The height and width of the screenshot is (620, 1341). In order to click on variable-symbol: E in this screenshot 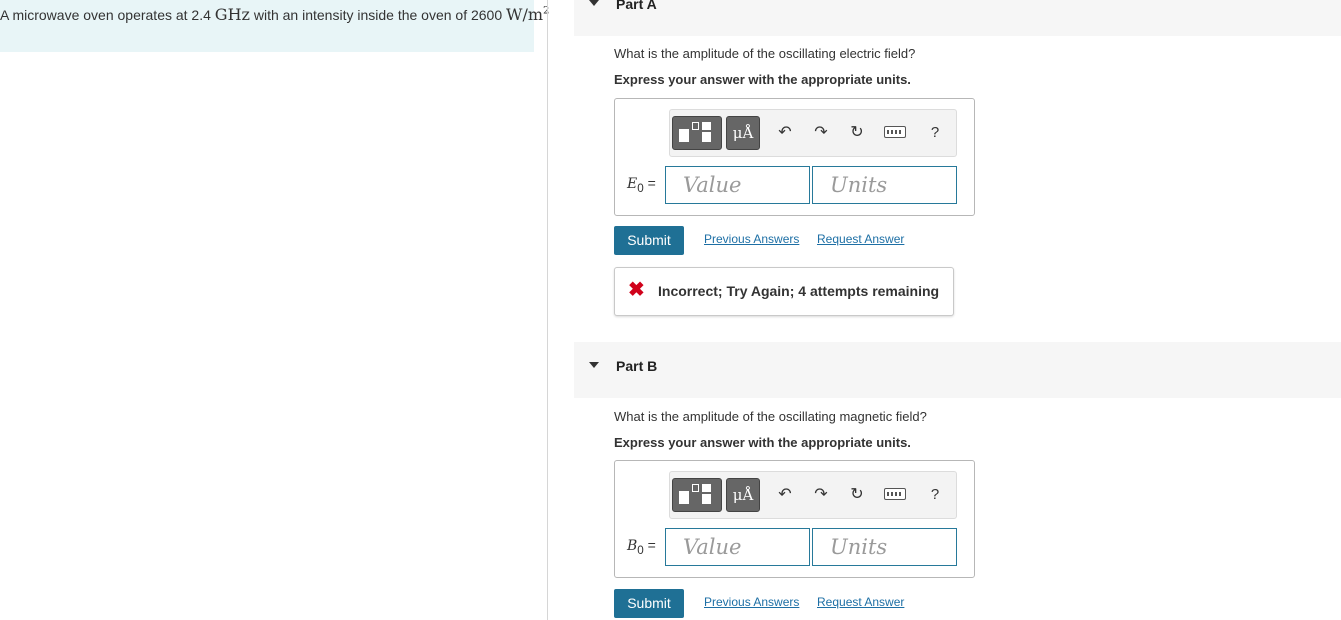, I will do `click(632, 184)`.